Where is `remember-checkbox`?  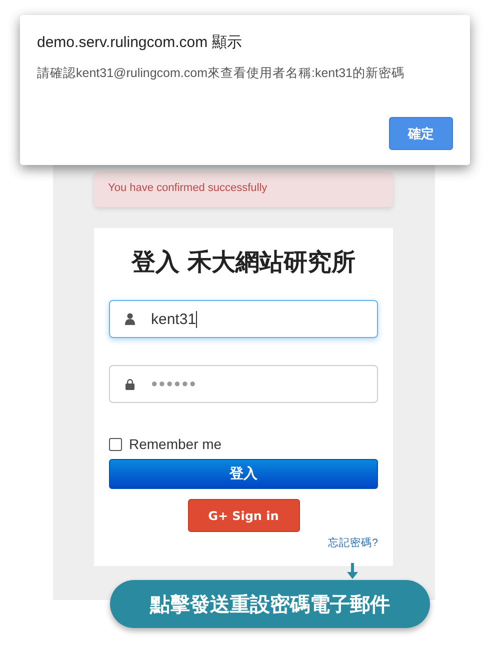 remember-checkbox is located at coordinates (115, 444).